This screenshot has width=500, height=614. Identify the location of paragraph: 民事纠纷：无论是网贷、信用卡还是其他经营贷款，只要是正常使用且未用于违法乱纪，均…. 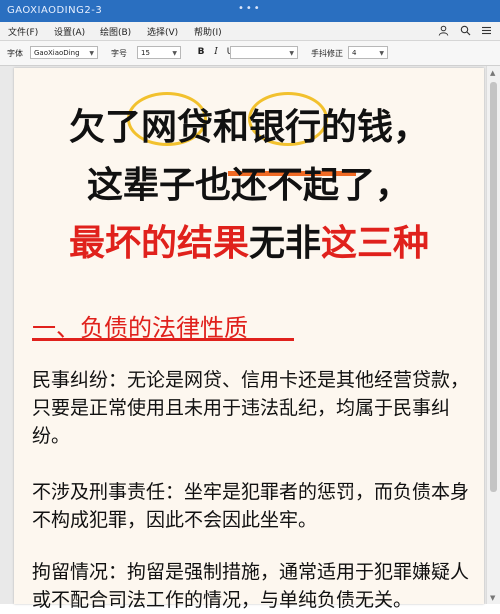
(251, 408).